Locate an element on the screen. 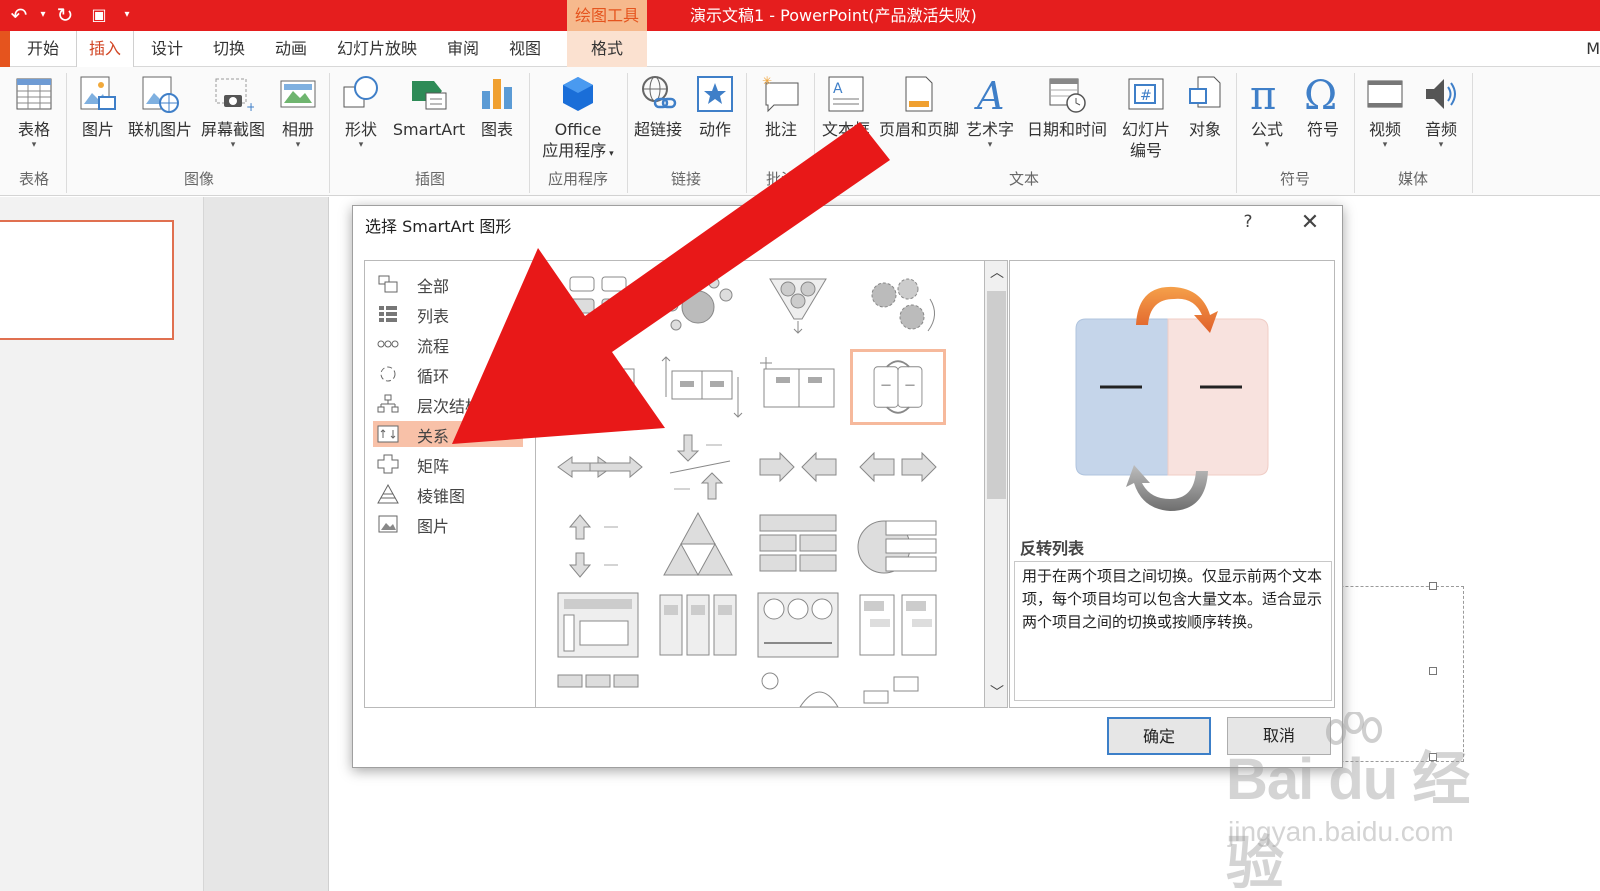  category-process: 流程 is located at coordinates (448, 344).